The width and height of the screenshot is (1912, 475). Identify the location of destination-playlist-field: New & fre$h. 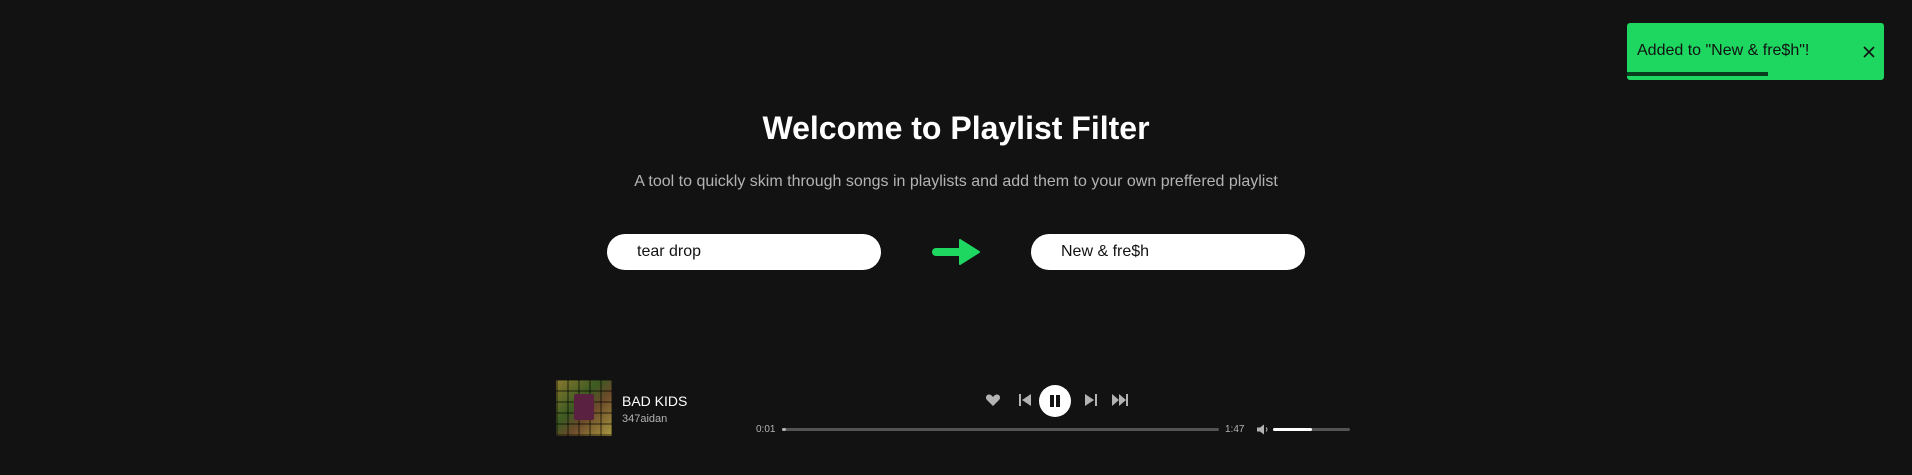
(1168, 252).